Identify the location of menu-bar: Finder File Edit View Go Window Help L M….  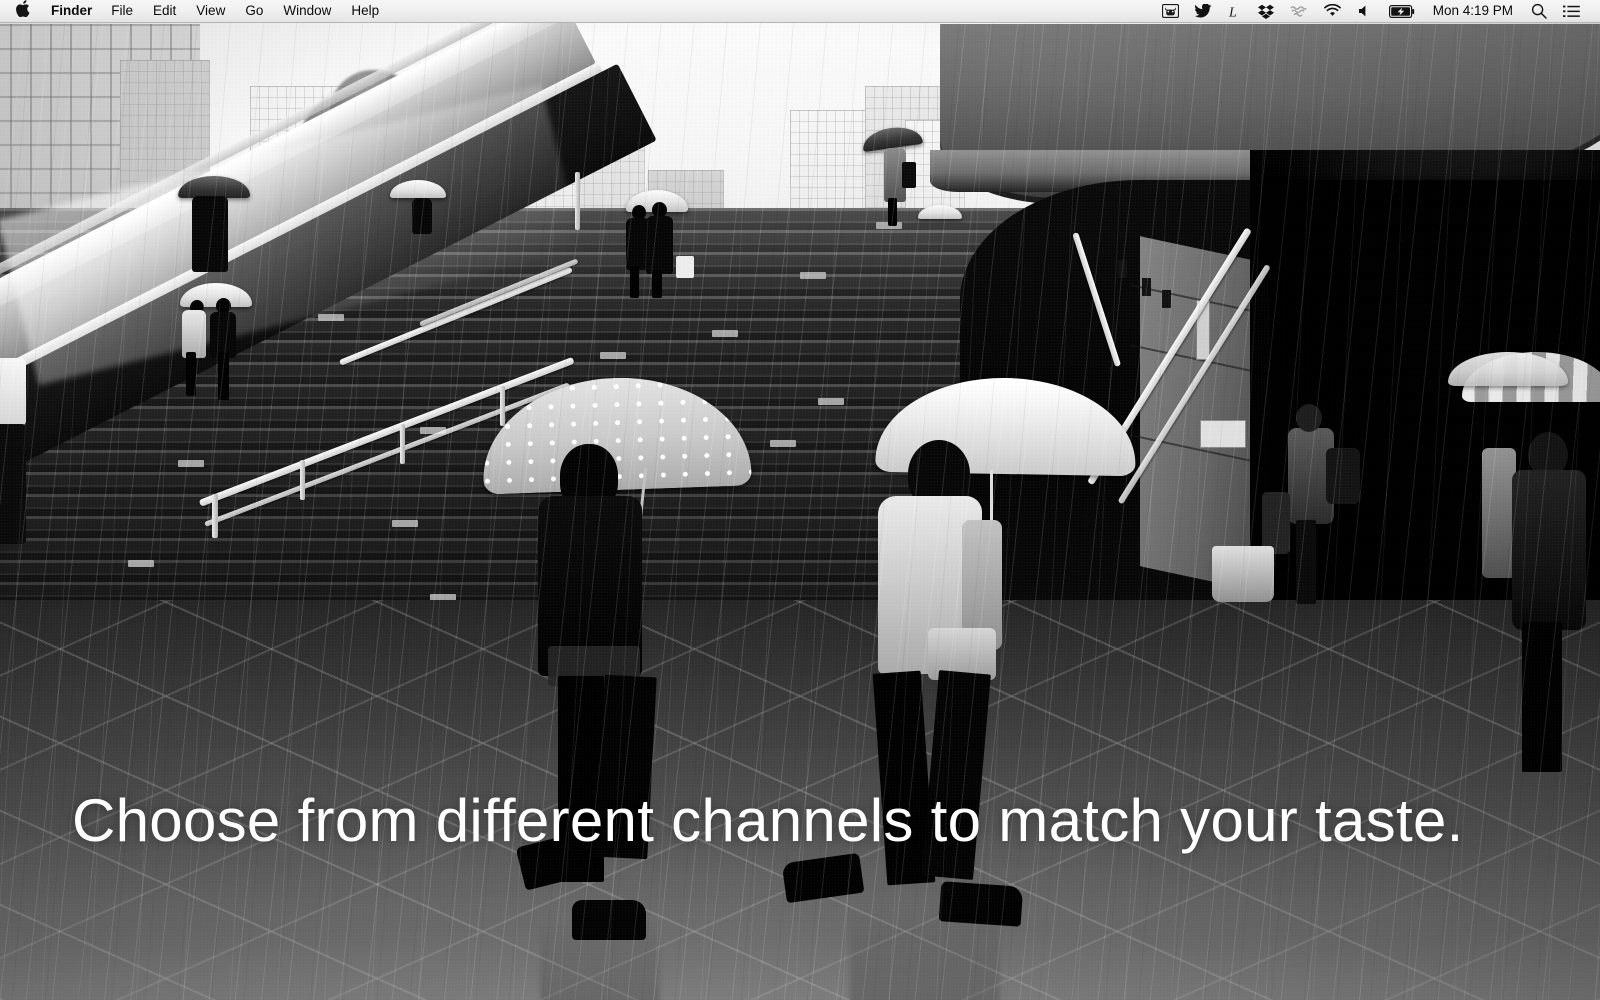
(800, 11).